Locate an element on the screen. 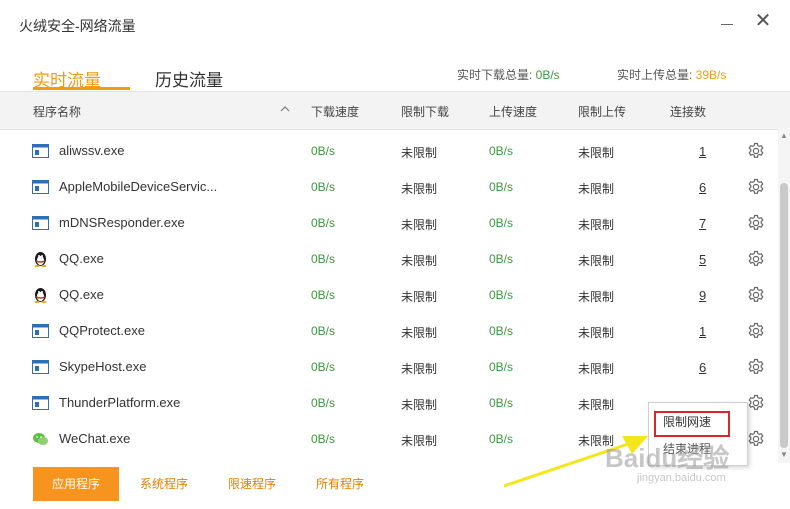 This screenshot has height=509, width=790. menu-item-limit-speed-label: 限制网速 is located at coordinates (687, 422).